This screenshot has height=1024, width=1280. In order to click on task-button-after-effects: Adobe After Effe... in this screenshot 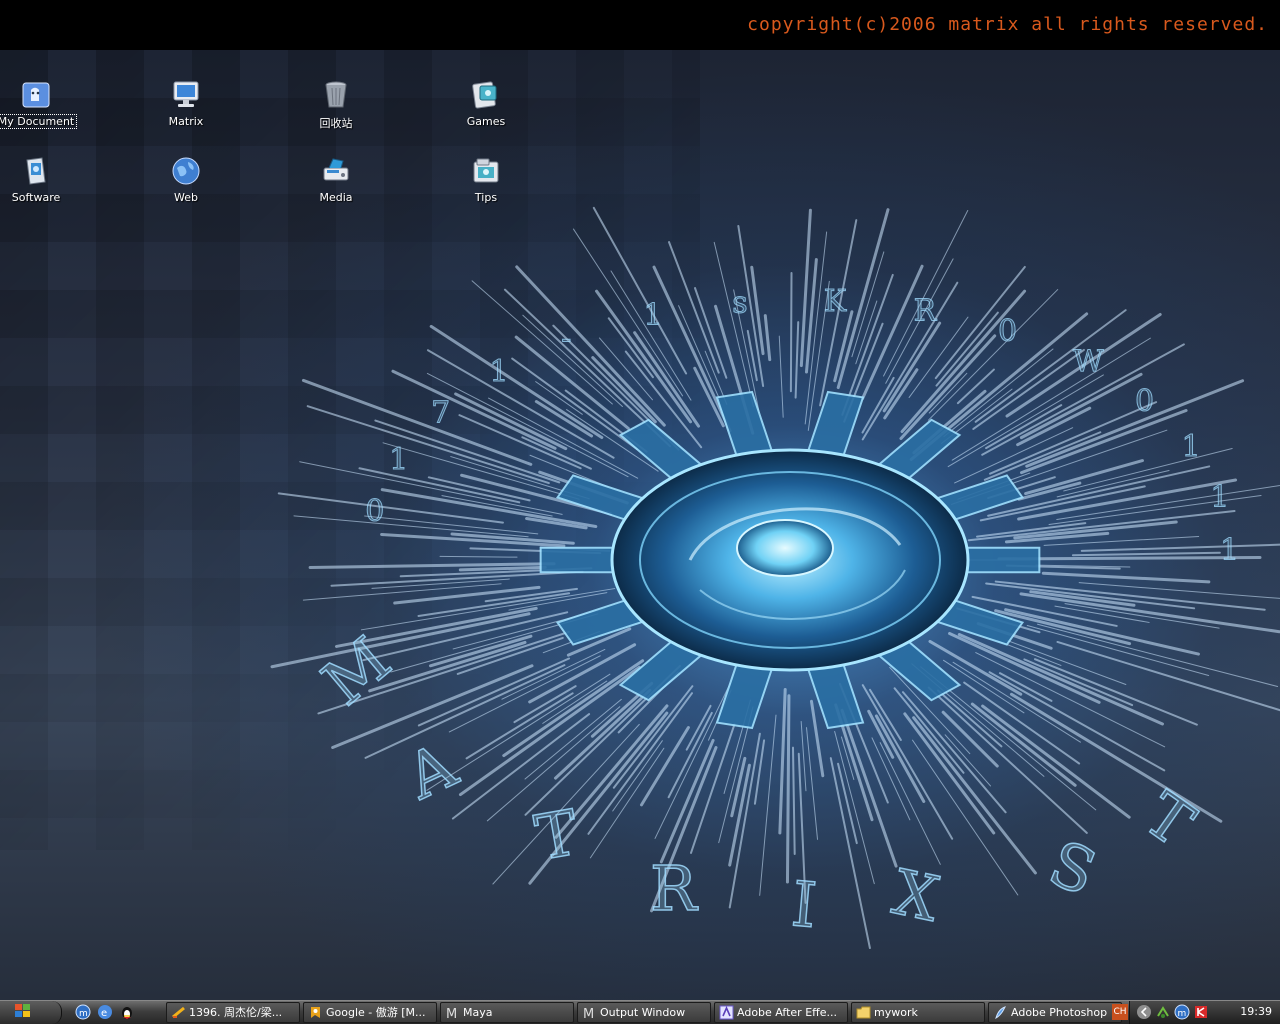, I will do `click(781, 1012)`.